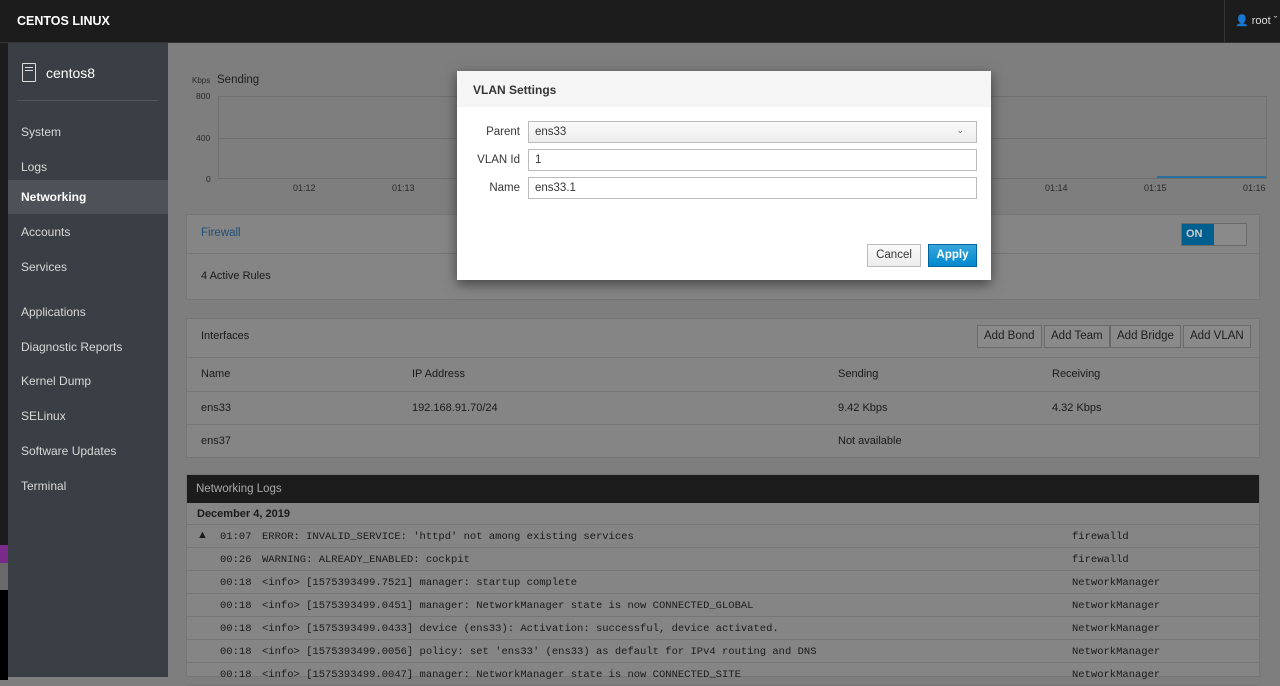  Describe the element at coordinates (723, 374) in the screenshot. I see `table-header: Name IP Address Sending Receiving` at that location.